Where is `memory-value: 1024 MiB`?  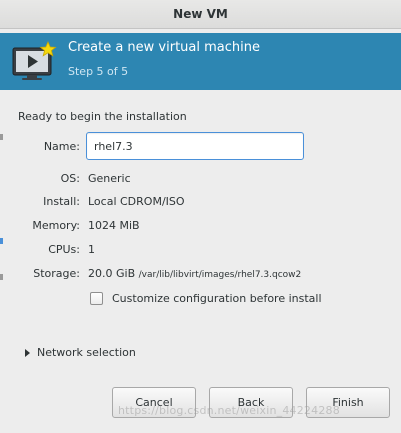 memory-value: 1024 MiB is located at coordinates (114, 225).